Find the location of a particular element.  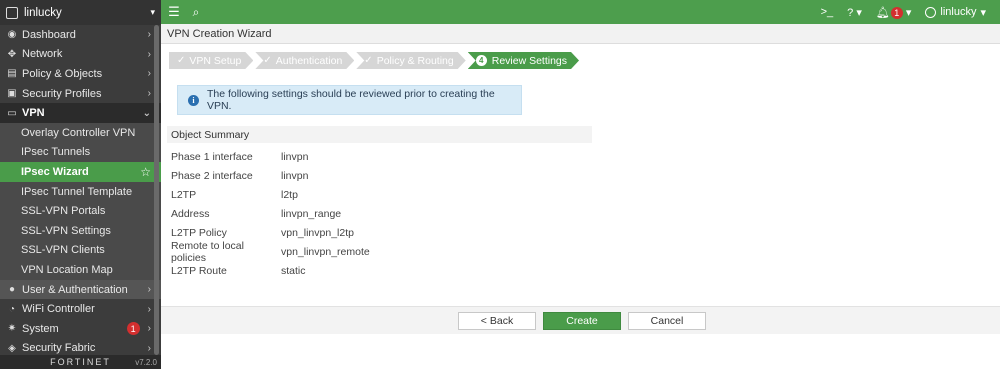

summary-label: Address is located at coordinates (190, 213).